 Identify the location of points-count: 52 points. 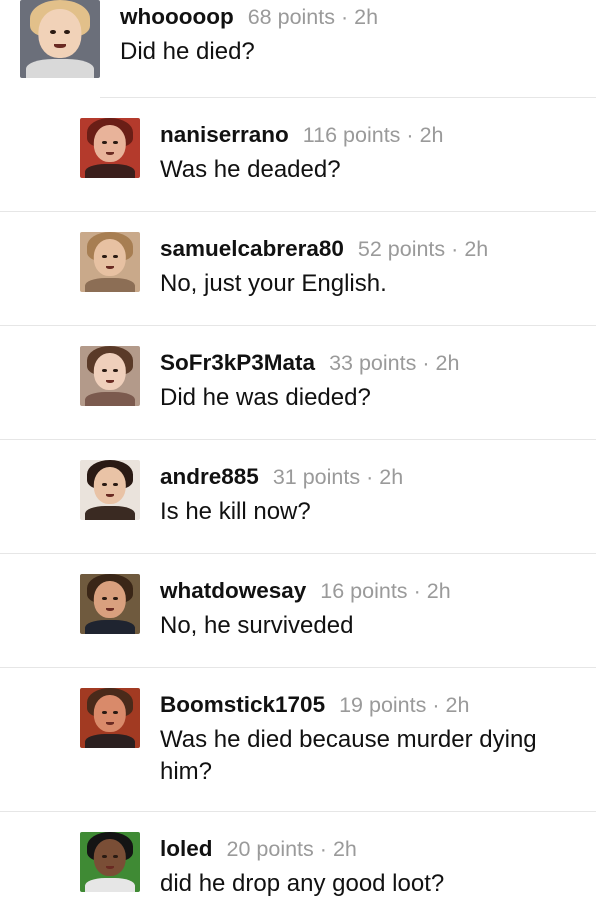
(401, 249).